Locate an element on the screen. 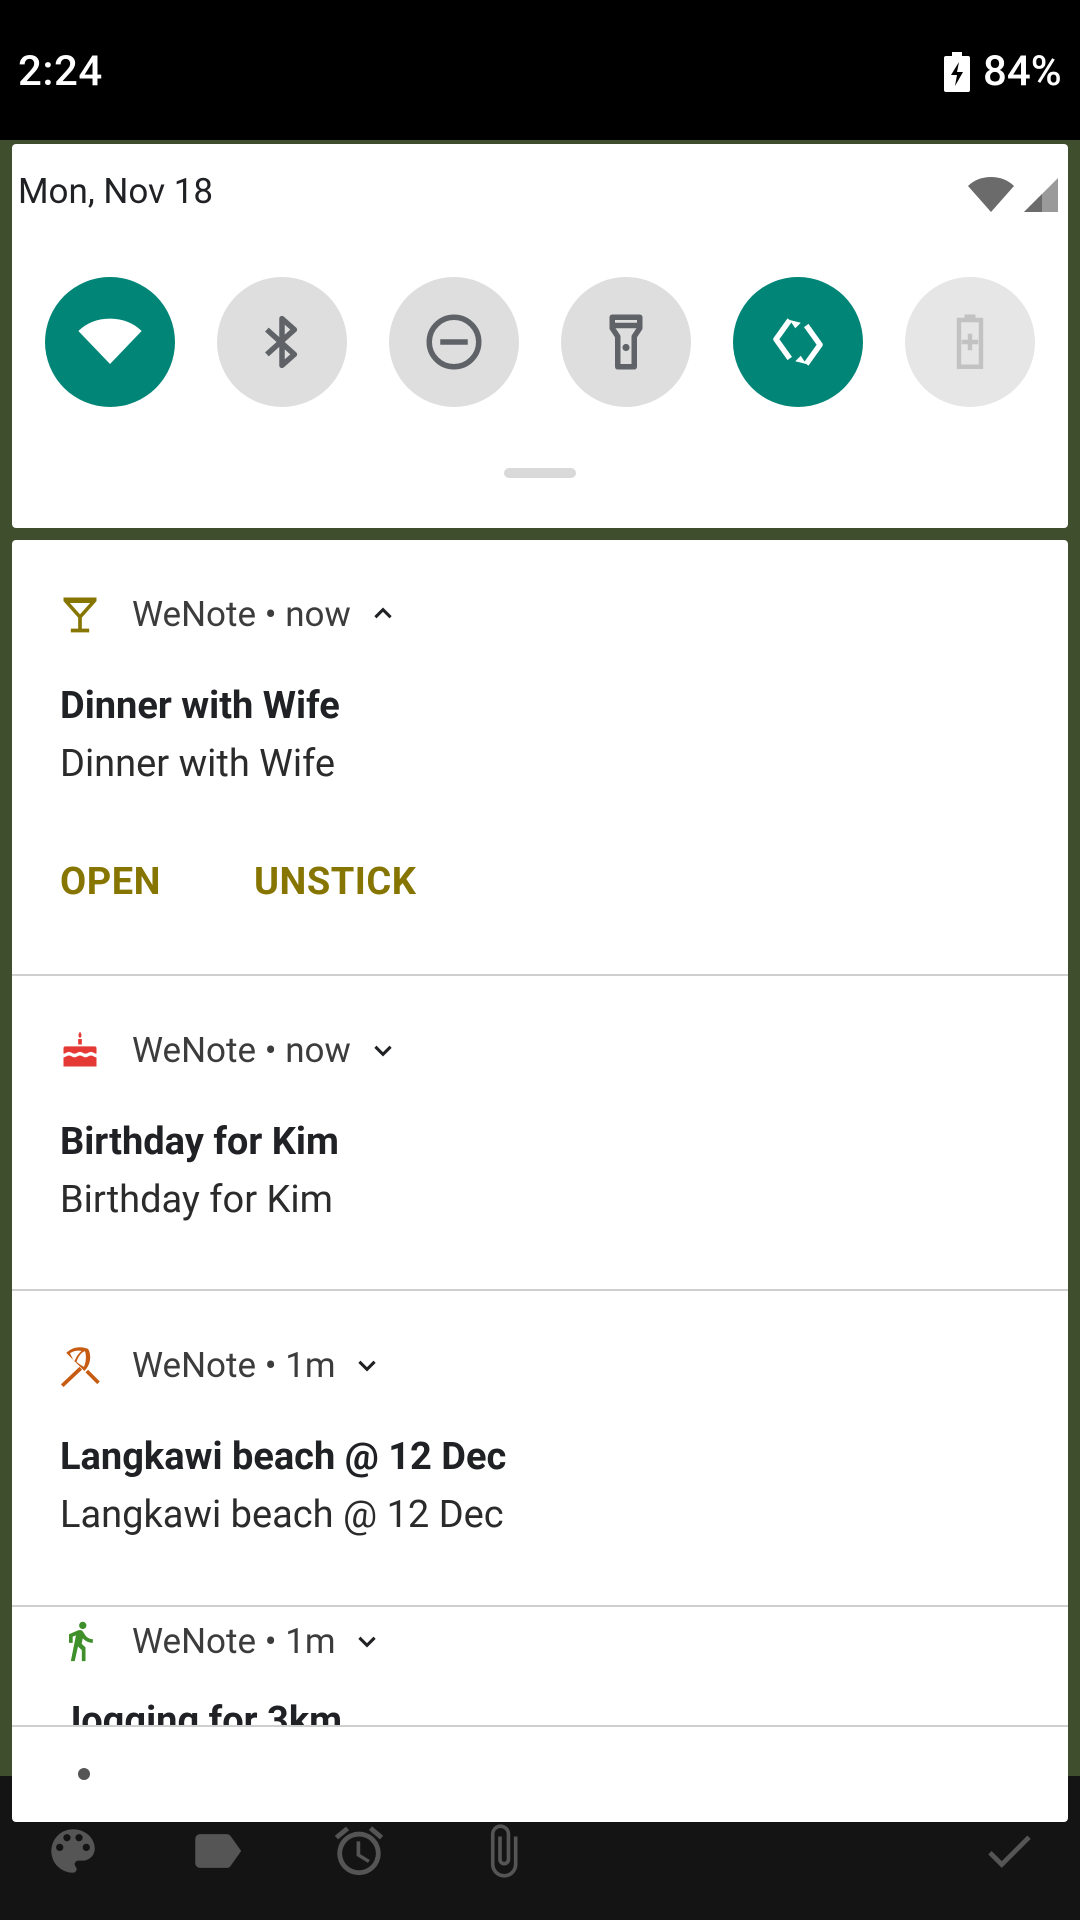  tile-bluetooth is located at coordinates (282, 342).